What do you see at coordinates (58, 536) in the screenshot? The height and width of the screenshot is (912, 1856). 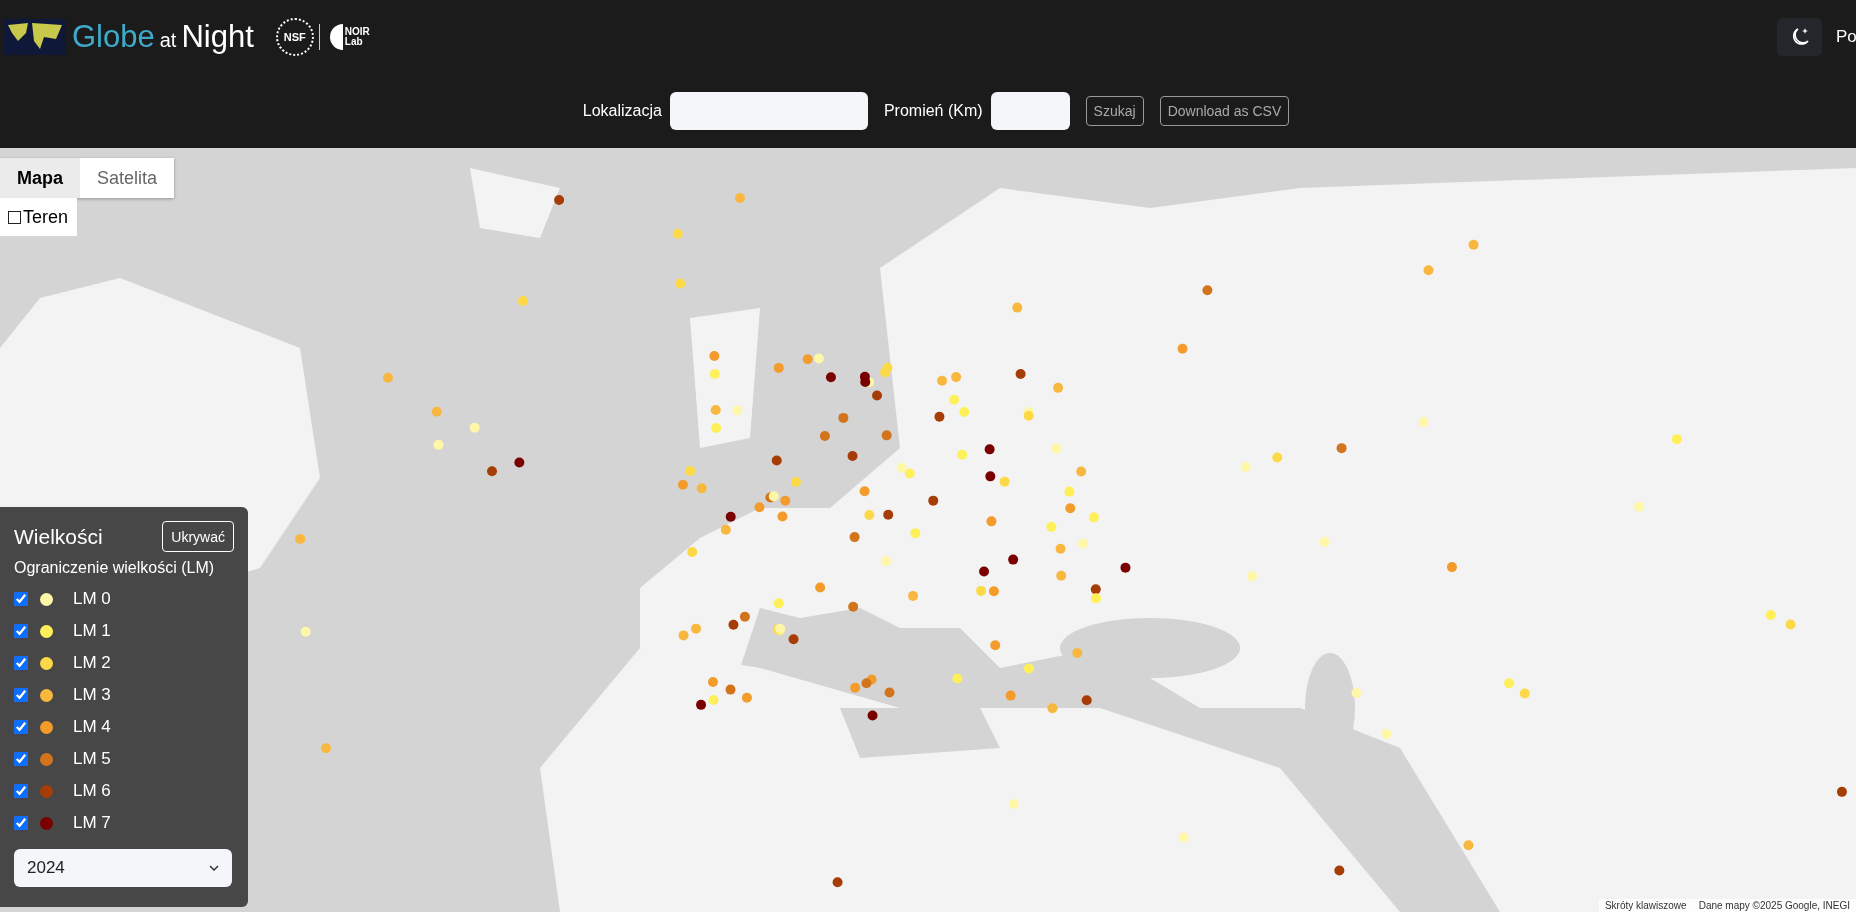 I see `legend-title: Wielkości` at bounding box center [58, 536].